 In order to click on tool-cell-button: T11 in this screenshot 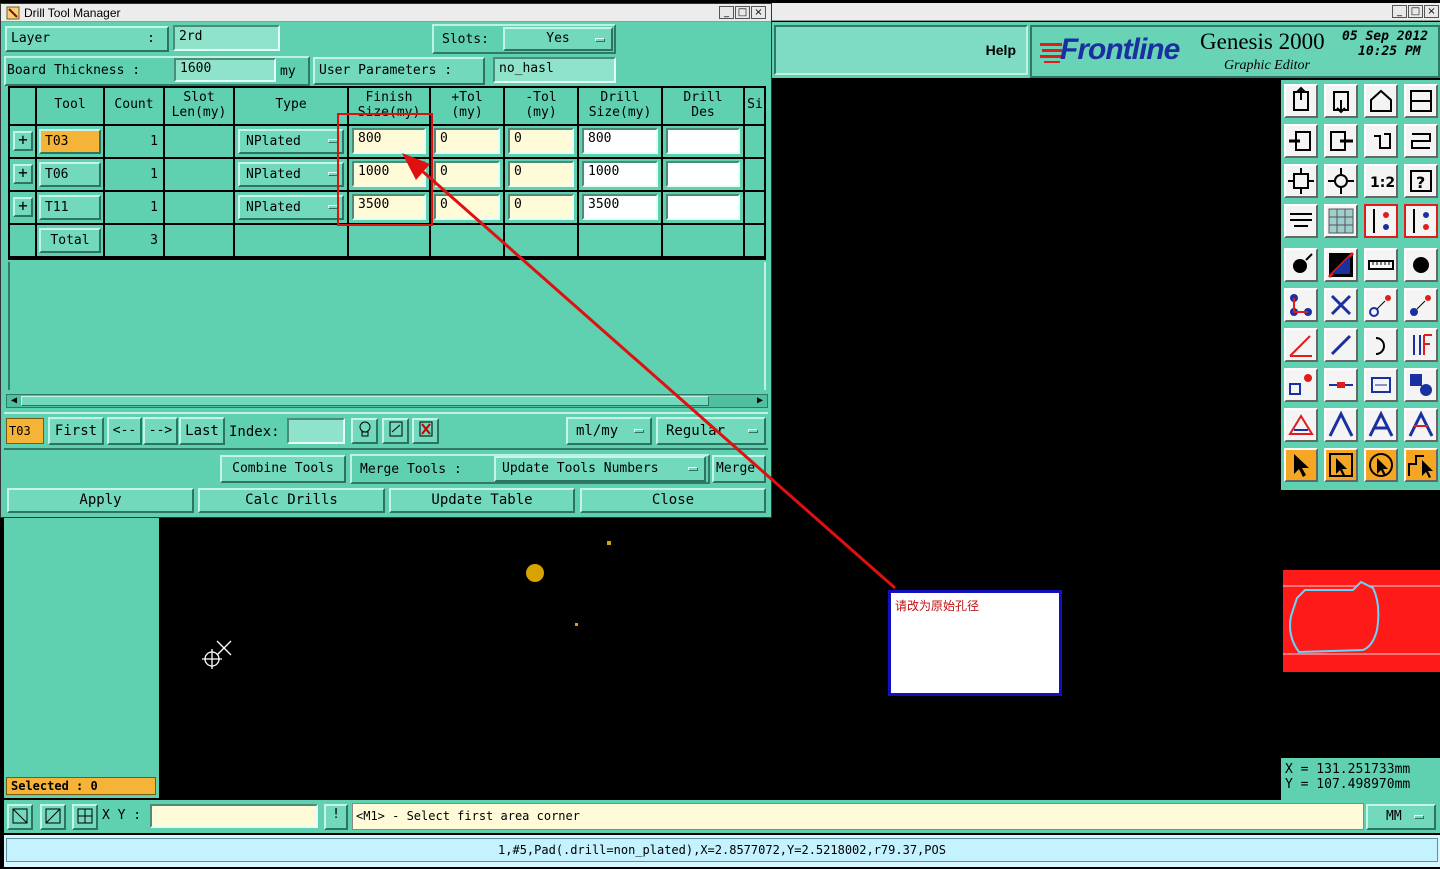, I will do `click(70, 207)`.